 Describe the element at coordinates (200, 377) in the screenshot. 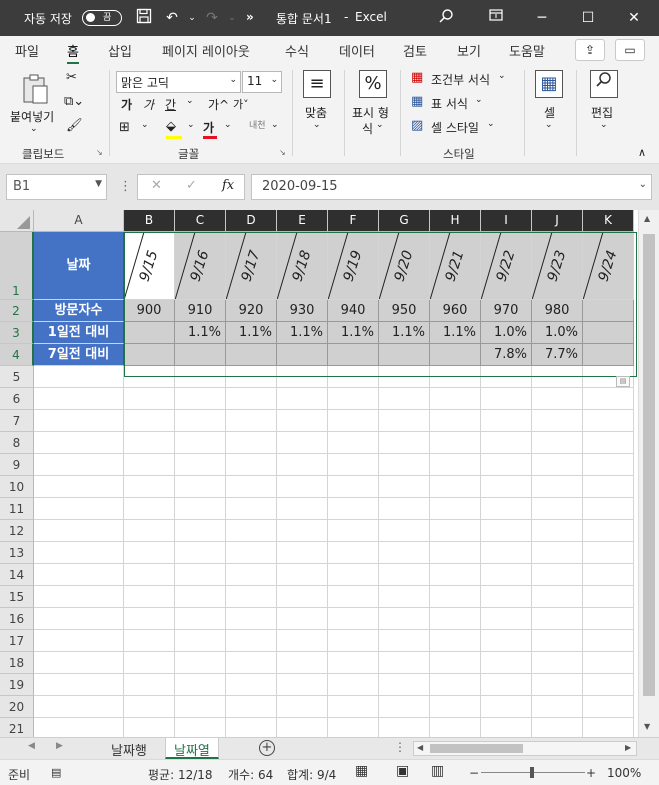

I see `cell-c5` at that location.